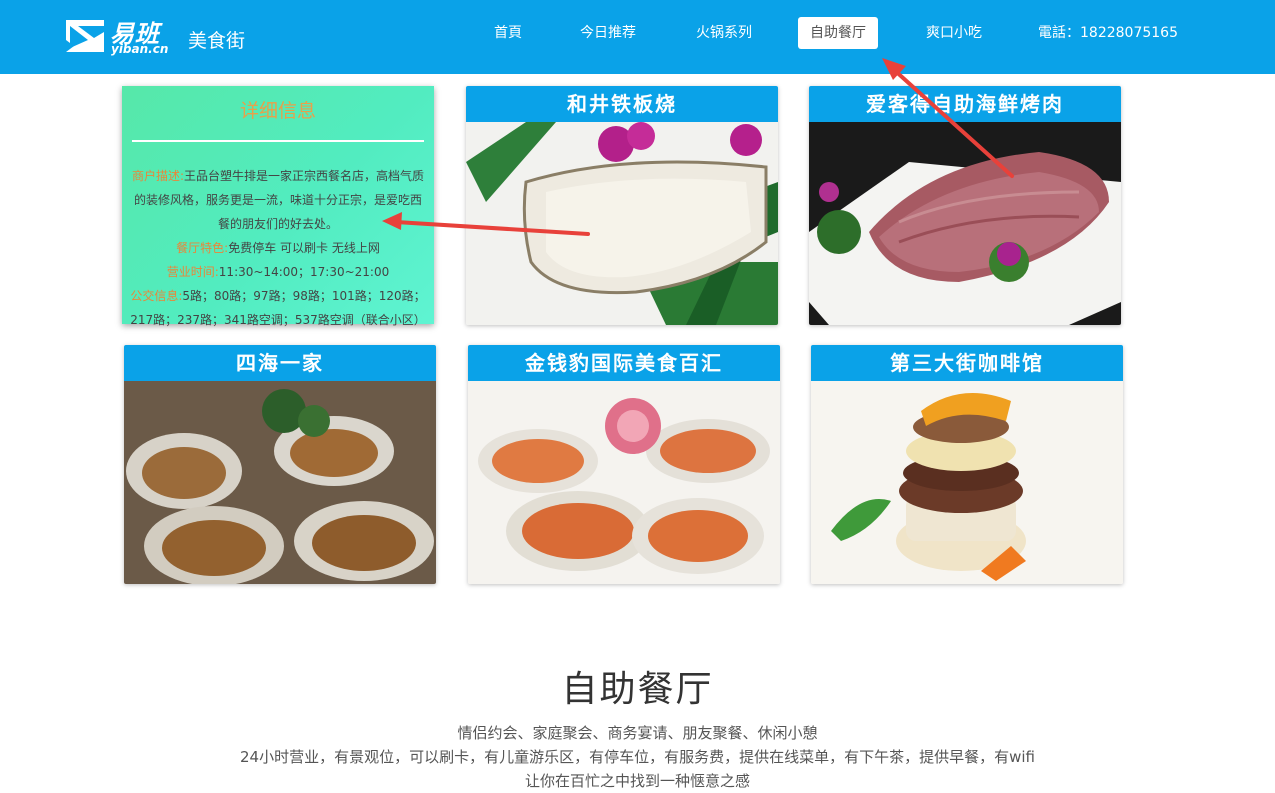 Image resolution: width=1275 pixels, height=793 pixels. What do you see at coordinates (278, 141) in the screenshot?
I see `detail-divider` at bounding box center [278, 141].